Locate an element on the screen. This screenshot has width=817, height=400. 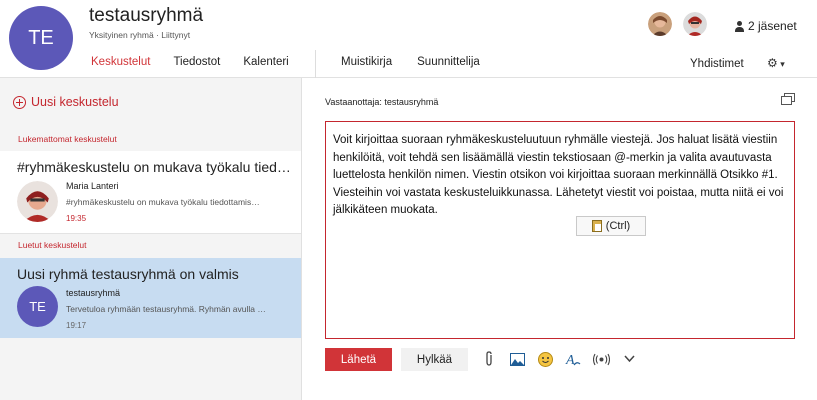
svg-text: A is located at coordinates (570, 360).